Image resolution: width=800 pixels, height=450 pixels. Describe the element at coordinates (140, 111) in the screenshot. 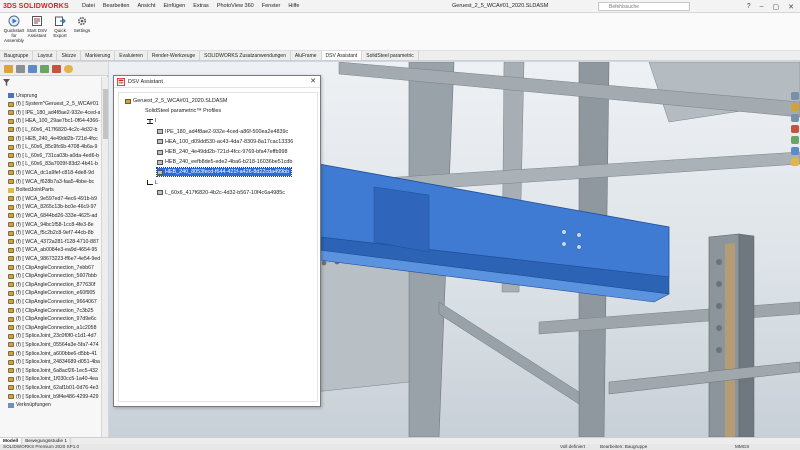

I see `expand-arrow-icon` at that location.